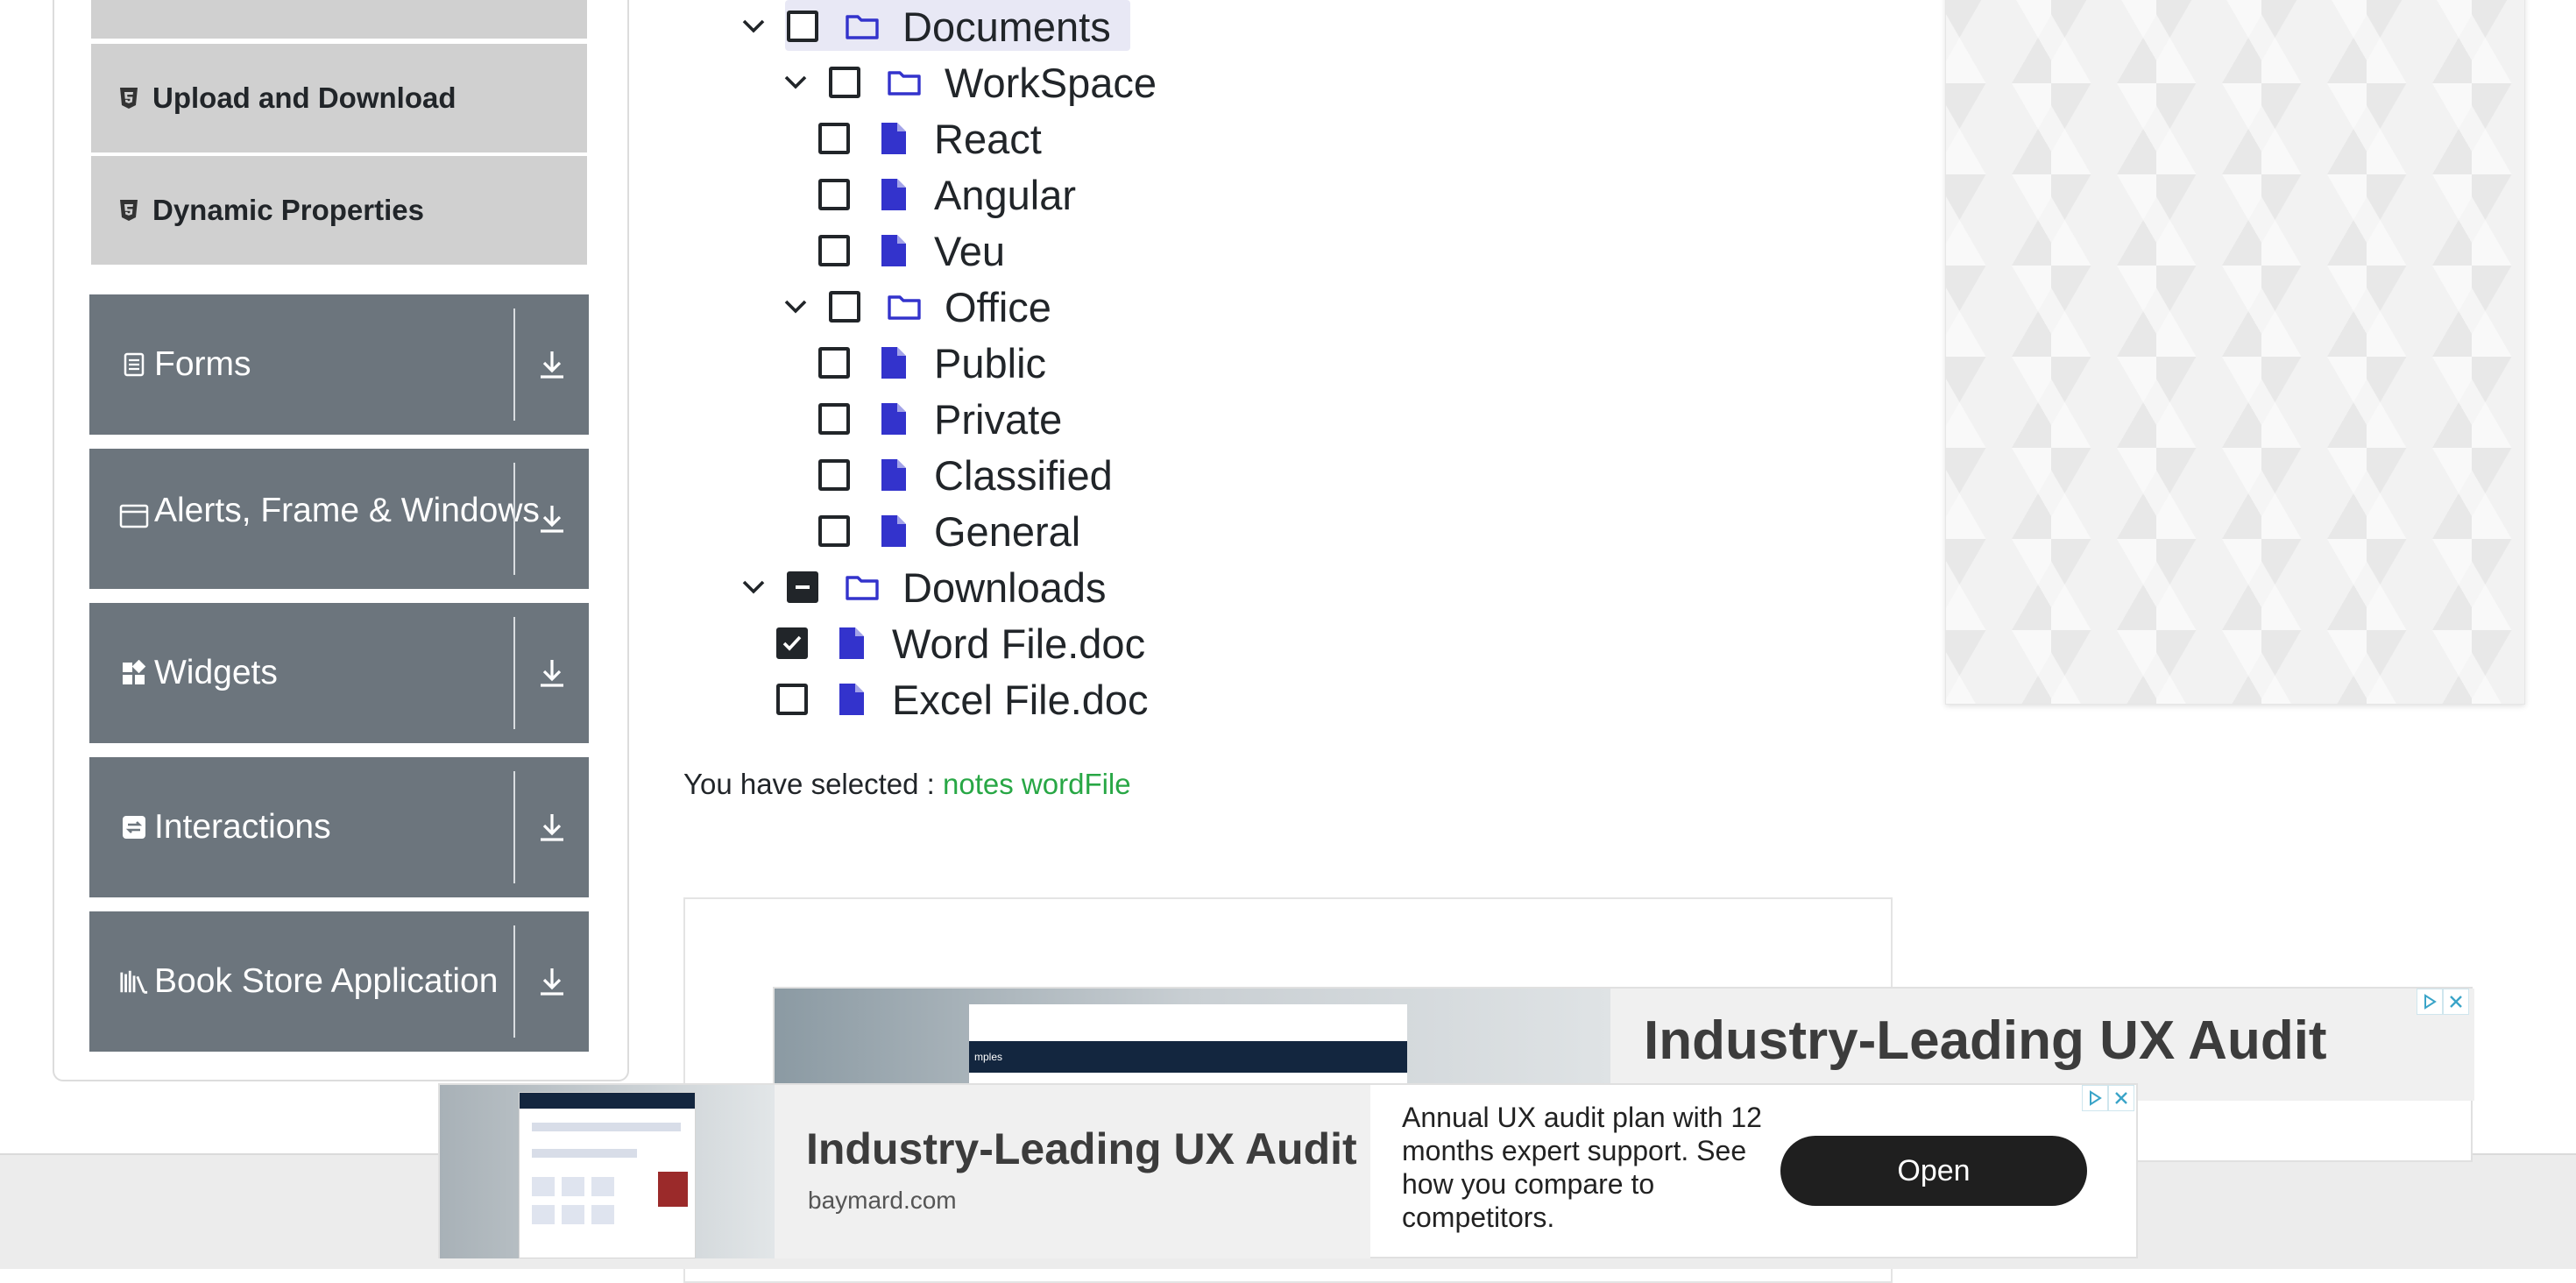 This screenshot has width=2576, height=1283. Describe the element at coordinates (1933, 1171) in the screenshot. I see `ad-open-button: Open` at that location.